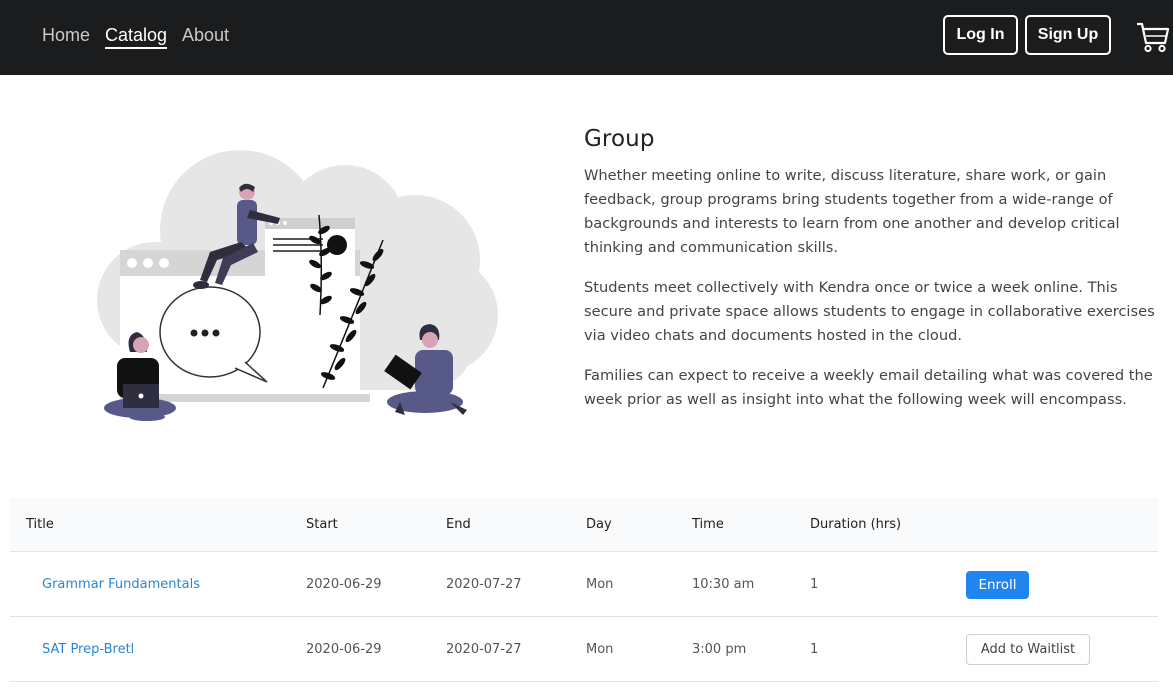 The width and height of the screenshot is (1173, 689). What do you see at coordinates (619, 139) in the screenshot?
I see `section-title: Group` at bounding box center [619, 139].